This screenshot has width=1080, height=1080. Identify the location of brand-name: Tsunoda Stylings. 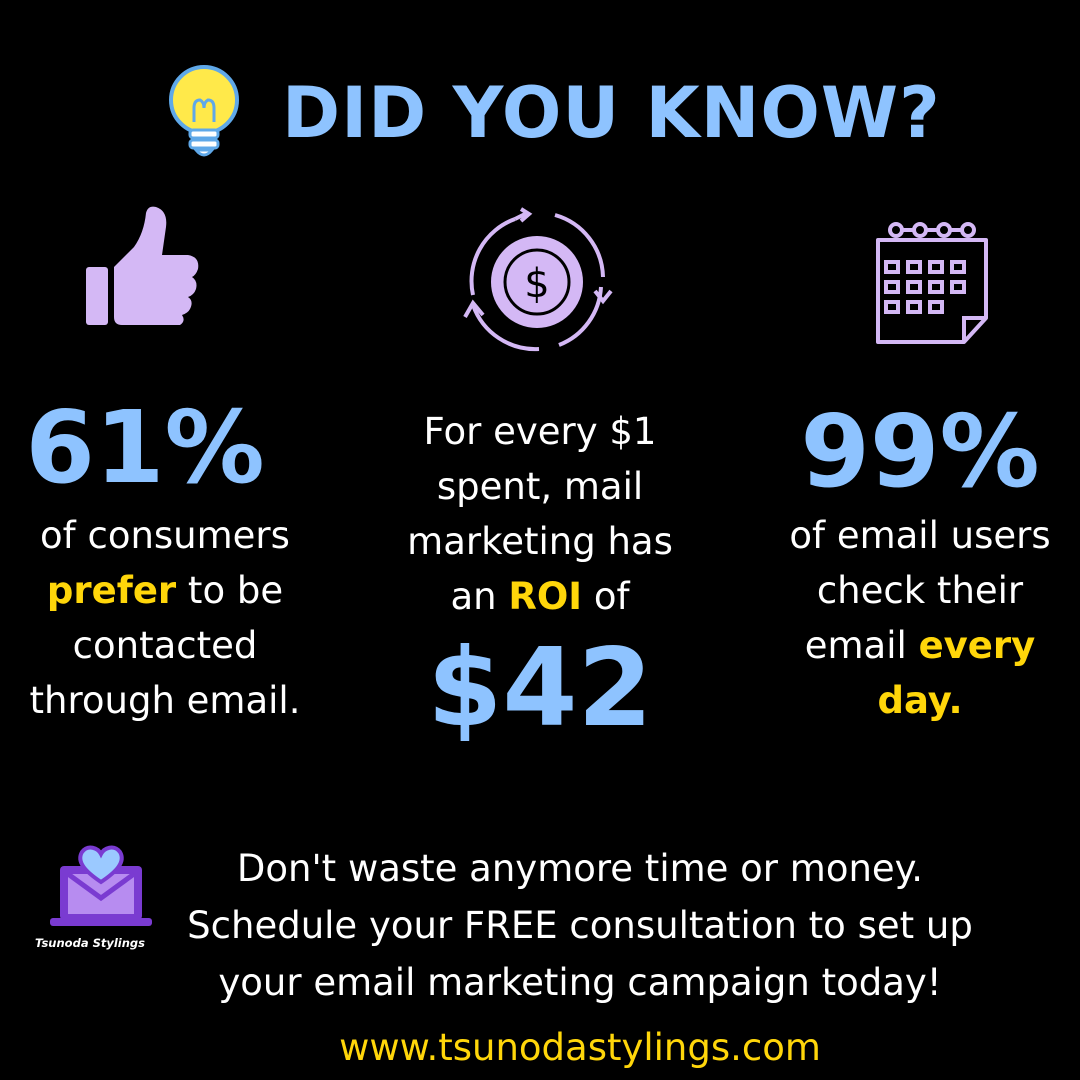
(90, 943).